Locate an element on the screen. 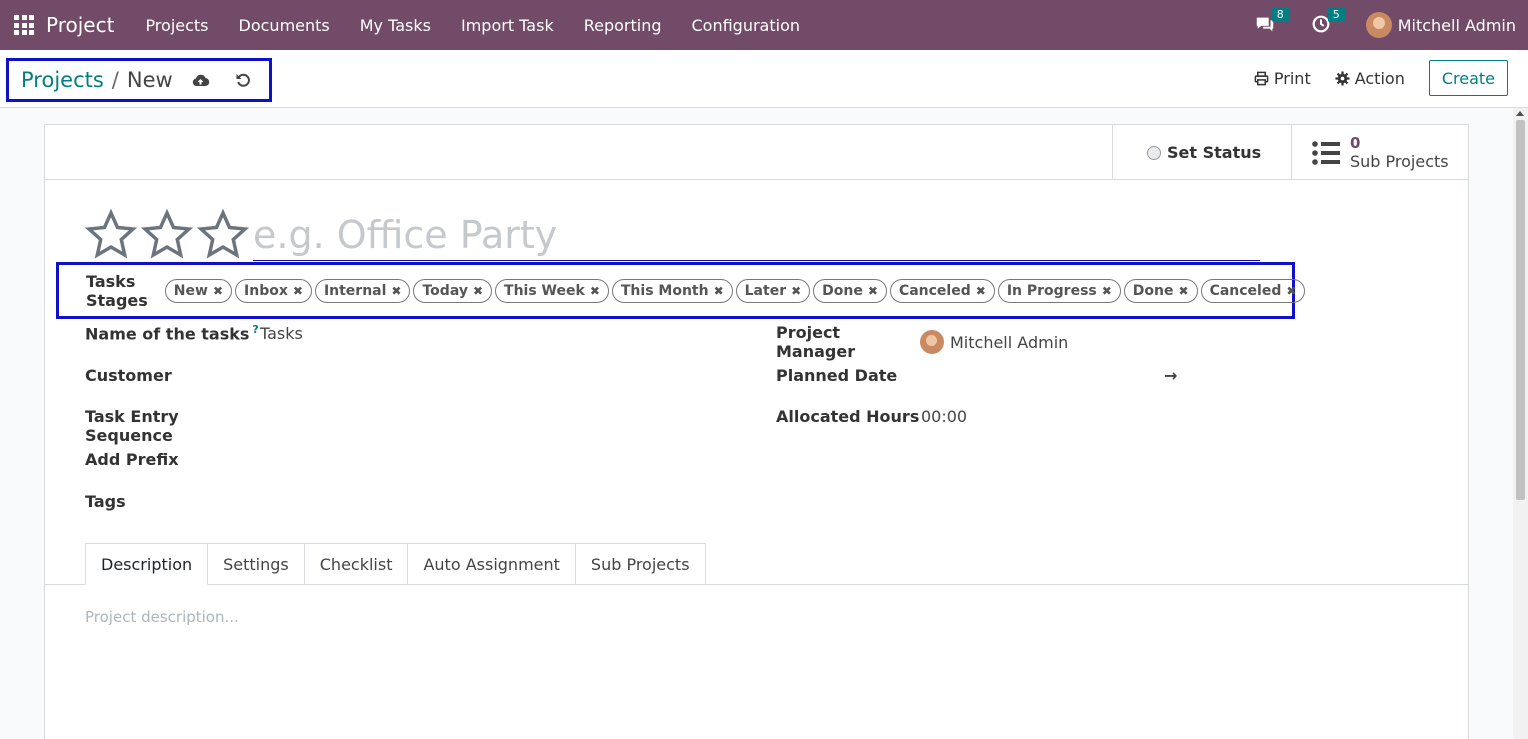  planned-date-end-input is located at coordinates (1292, 375).